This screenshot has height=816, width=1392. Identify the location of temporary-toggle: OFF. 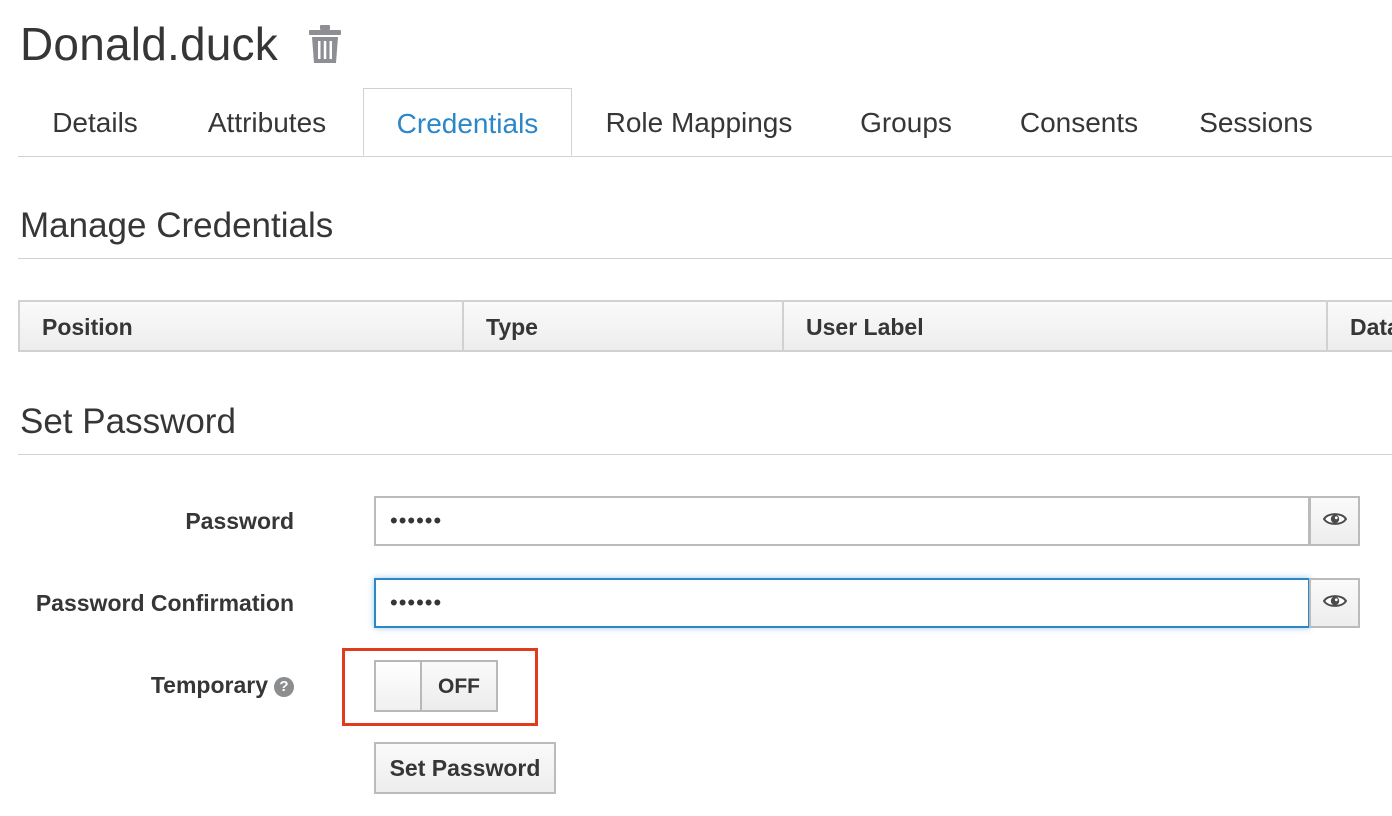
(436, 686).